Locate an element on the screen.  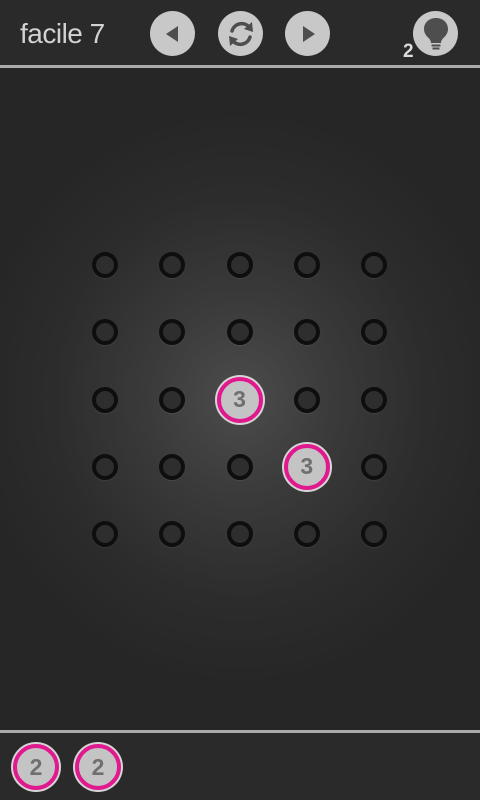
top-bar: facile 7 2 is located at coordinates (240, 33).